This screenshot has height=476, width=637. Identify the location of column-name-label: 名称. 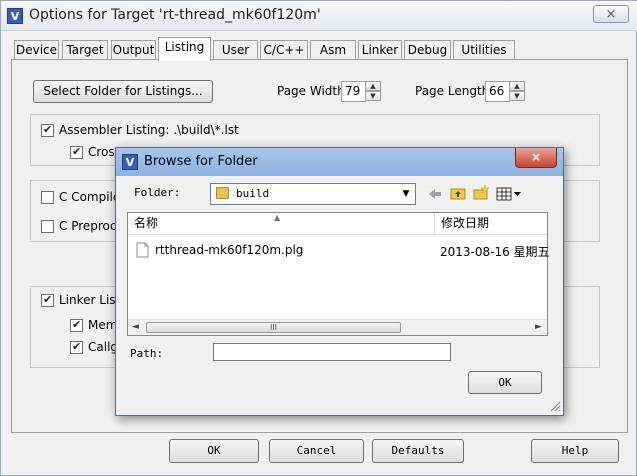
(146, 223).